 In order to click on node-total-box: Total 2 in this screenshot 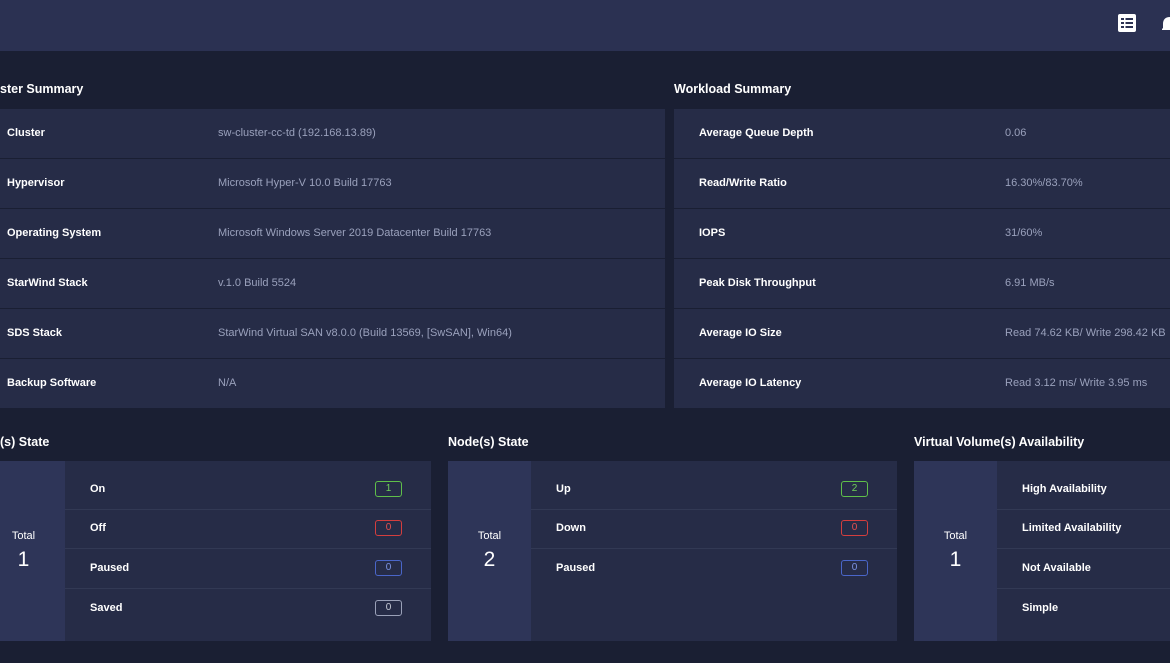, I will do `click(489, 551)`.